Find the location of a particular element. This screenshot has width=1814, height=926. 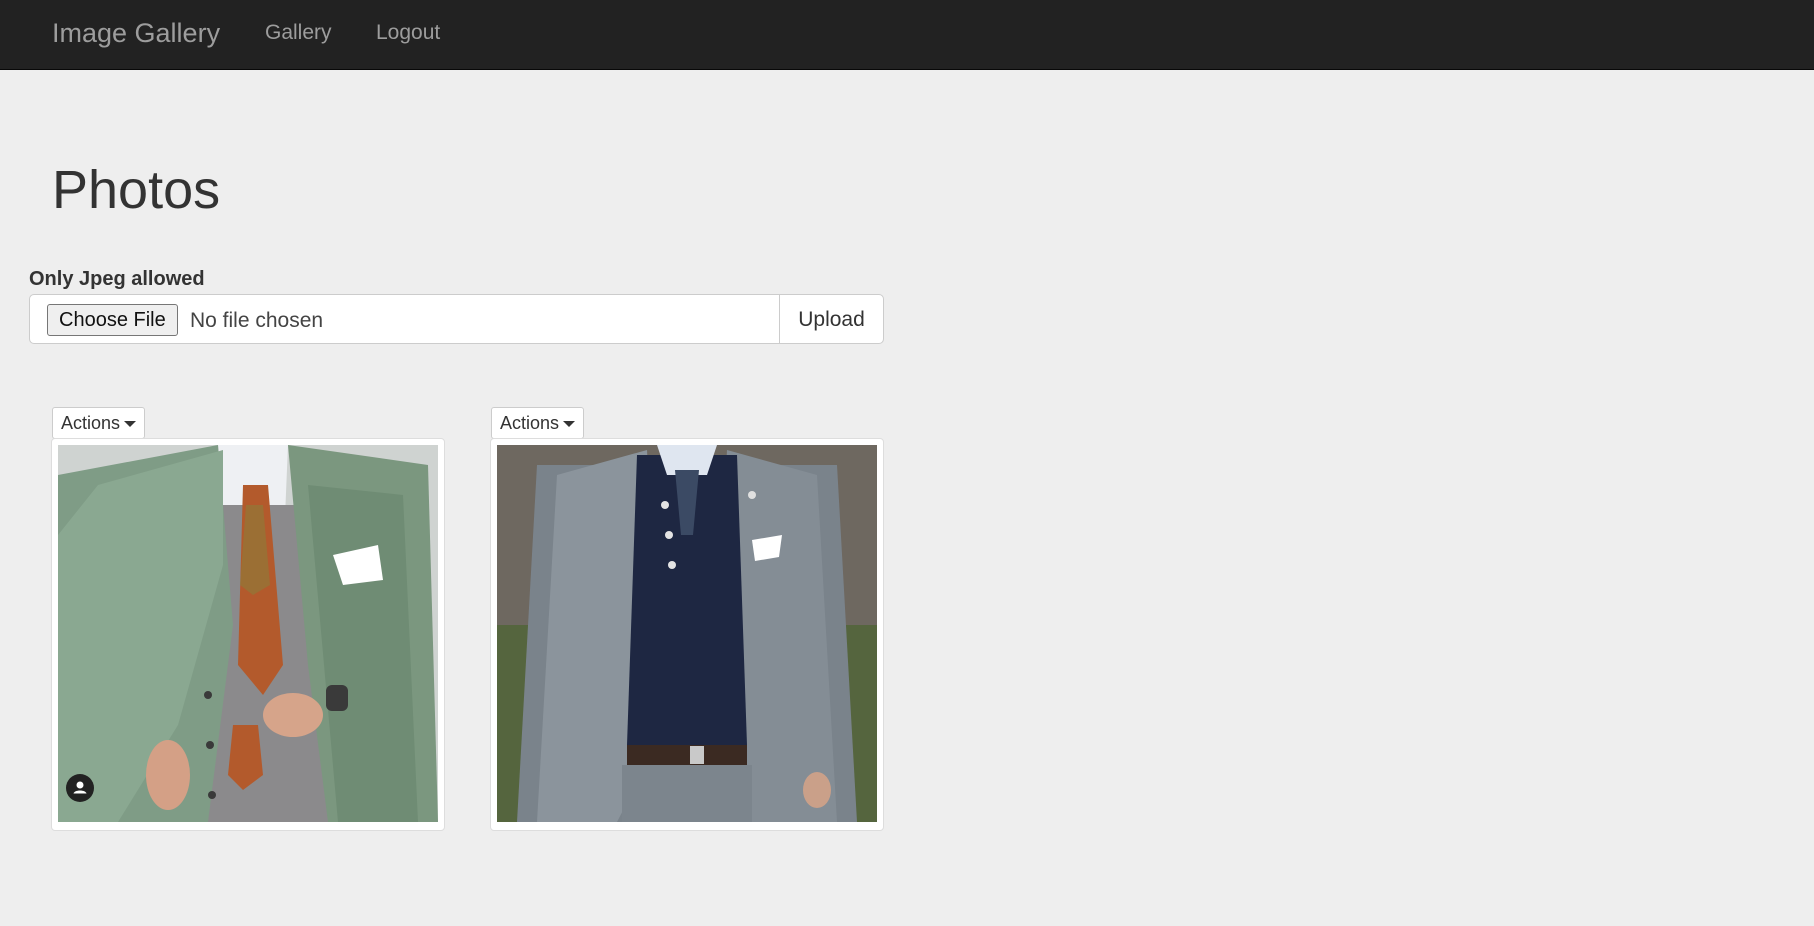

upload-form: Choose File No file chosen Upload is located at coordinates (456, 319).